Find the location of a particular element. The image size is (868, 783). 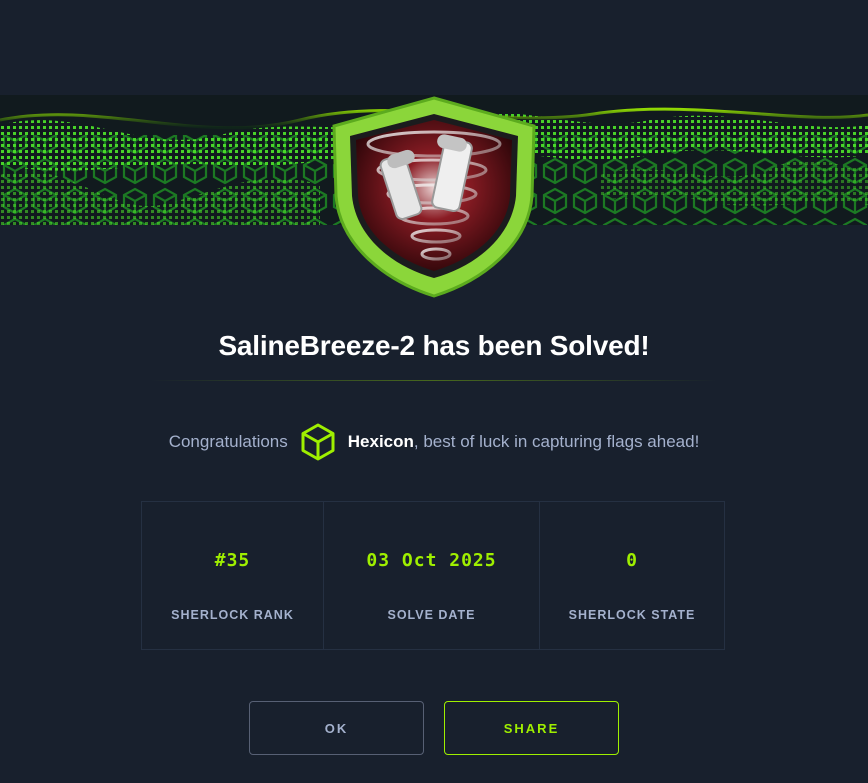

congrats-prefix: Congratulations is located at coordinates (228, 441).